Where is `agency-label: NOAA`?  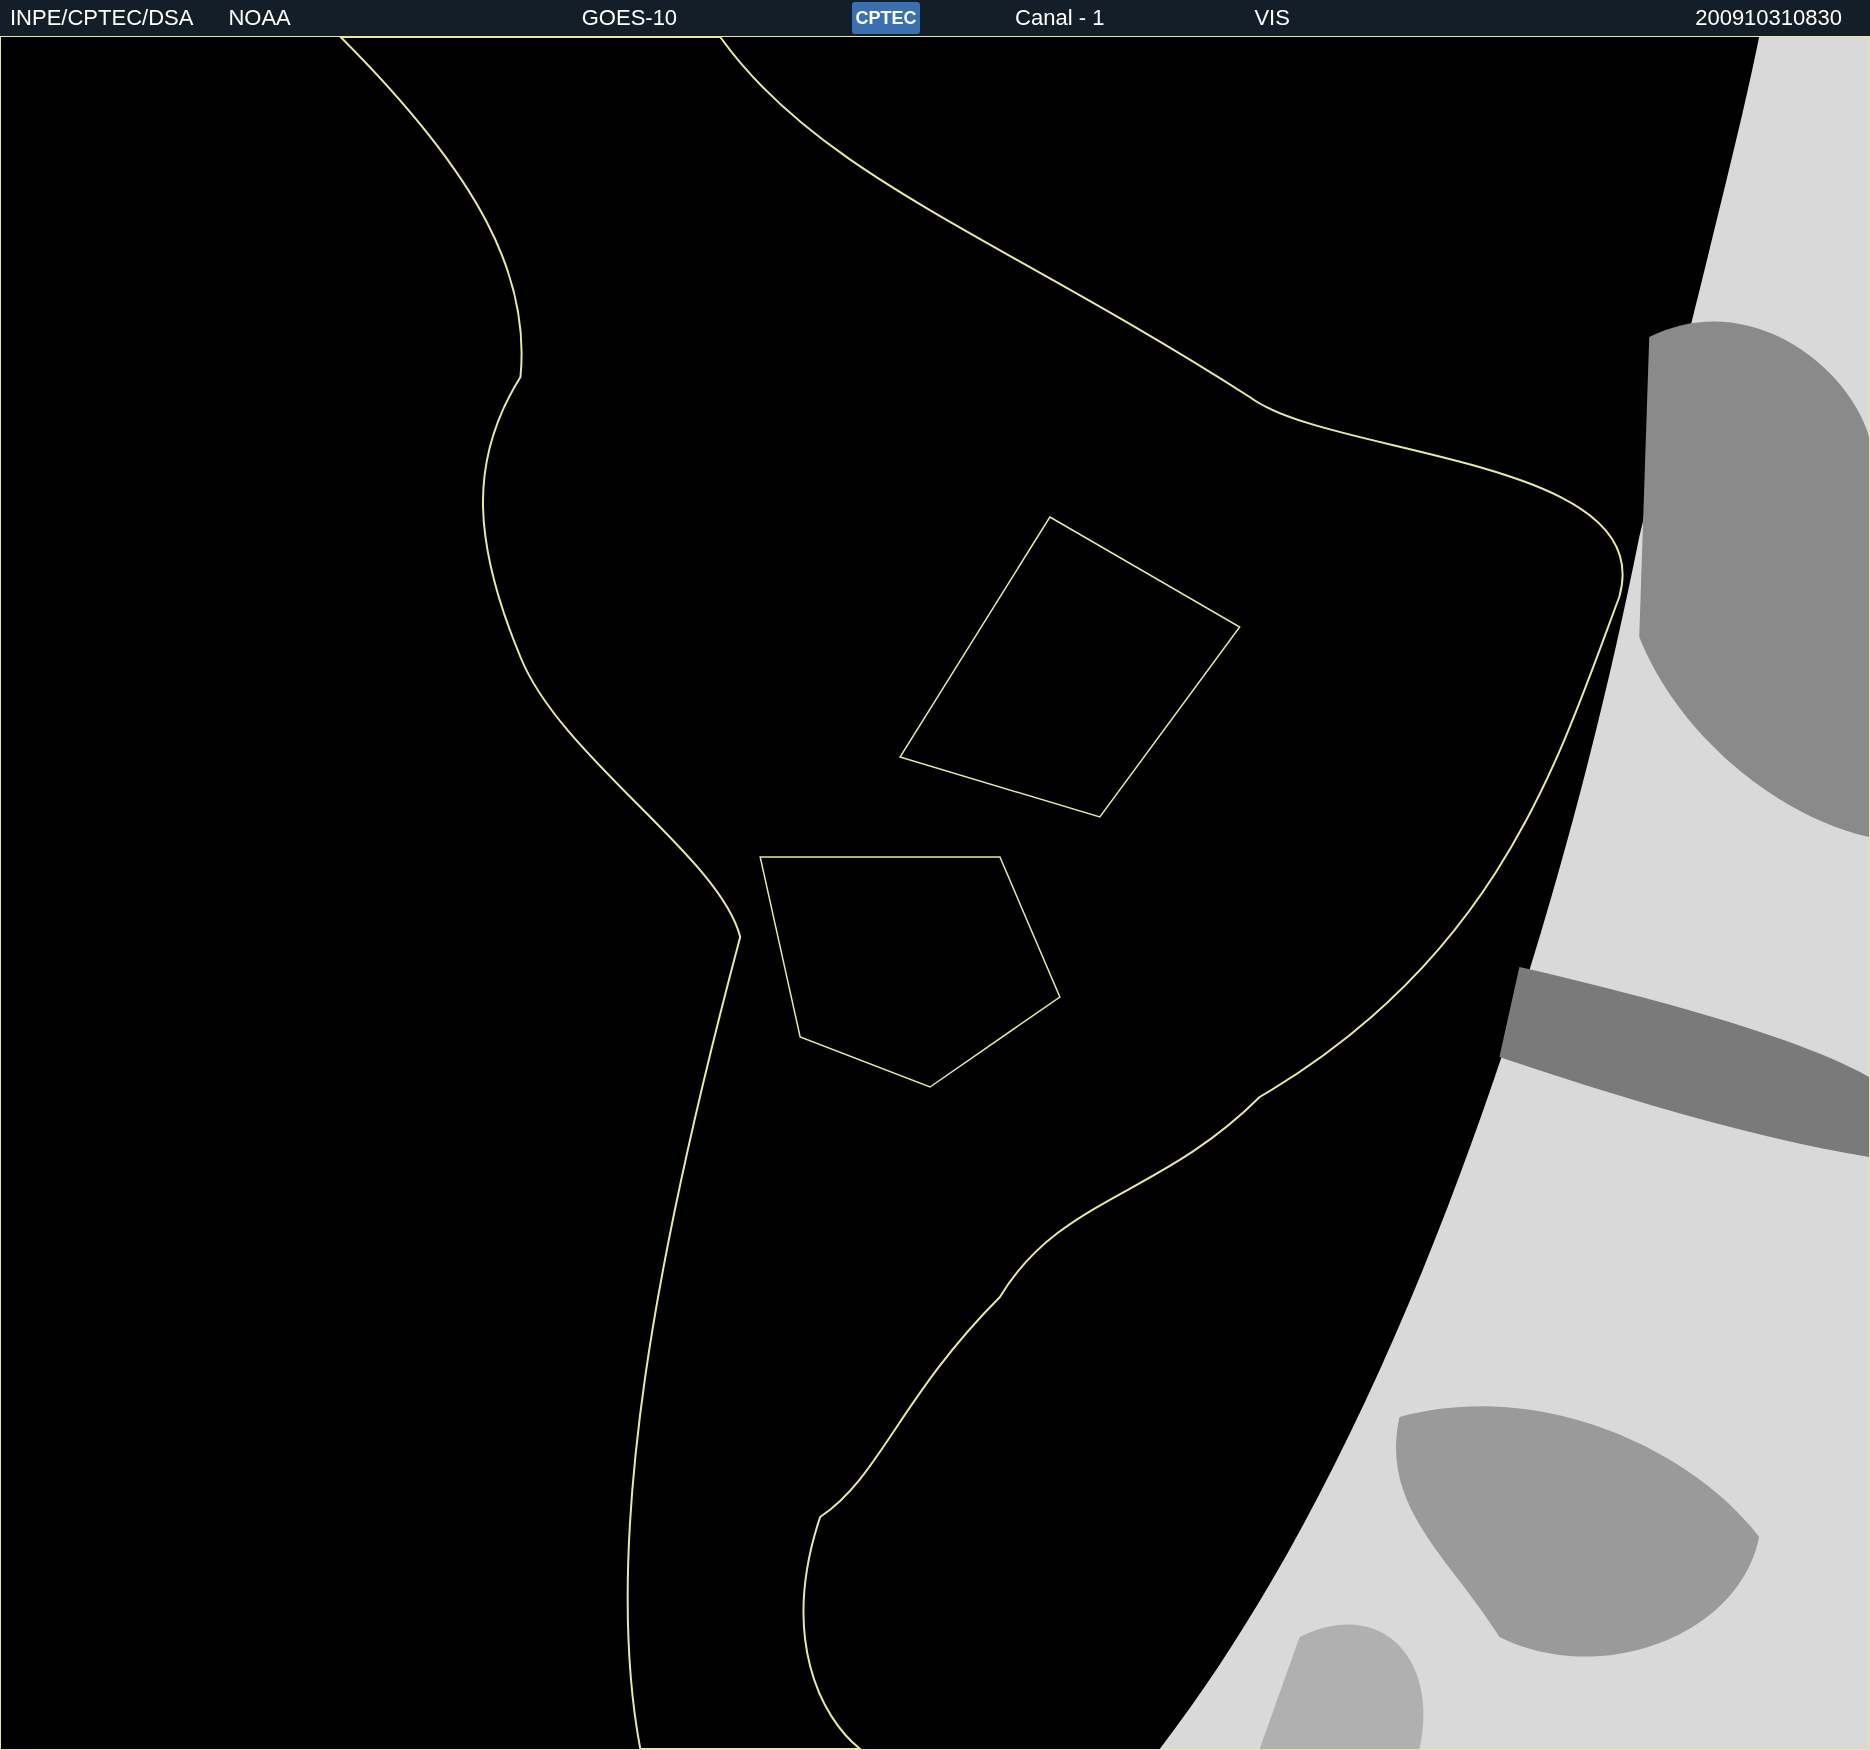
agency-label: NOAA is located at coordinates (259, 18).